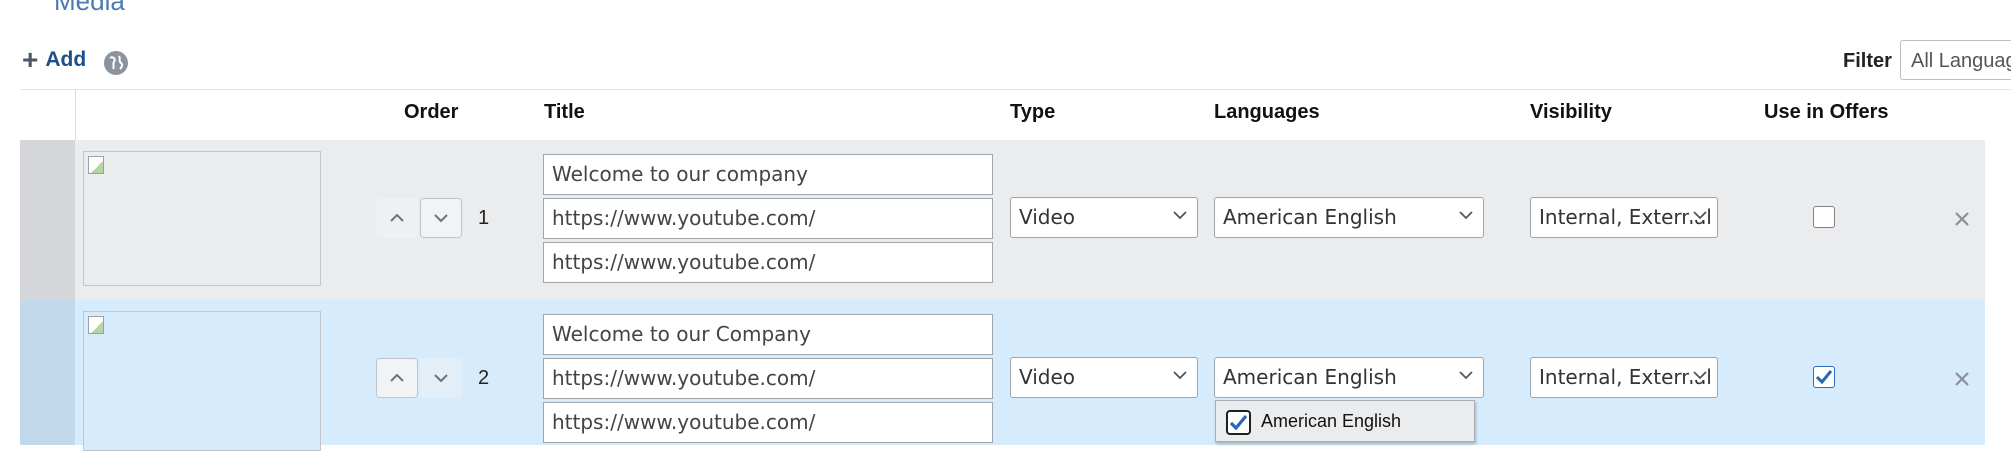  What do you see at coordinates (1867, 61) in the screenshot?
I see `filter-label: Filter` at bounding box center [1867, 61].